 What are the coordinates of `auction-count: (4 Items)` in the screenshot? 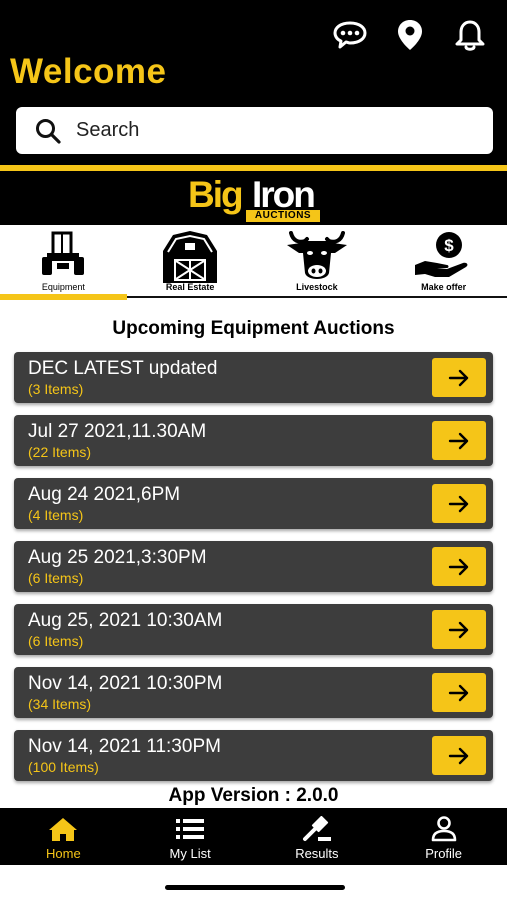 It's located at (56, 515).